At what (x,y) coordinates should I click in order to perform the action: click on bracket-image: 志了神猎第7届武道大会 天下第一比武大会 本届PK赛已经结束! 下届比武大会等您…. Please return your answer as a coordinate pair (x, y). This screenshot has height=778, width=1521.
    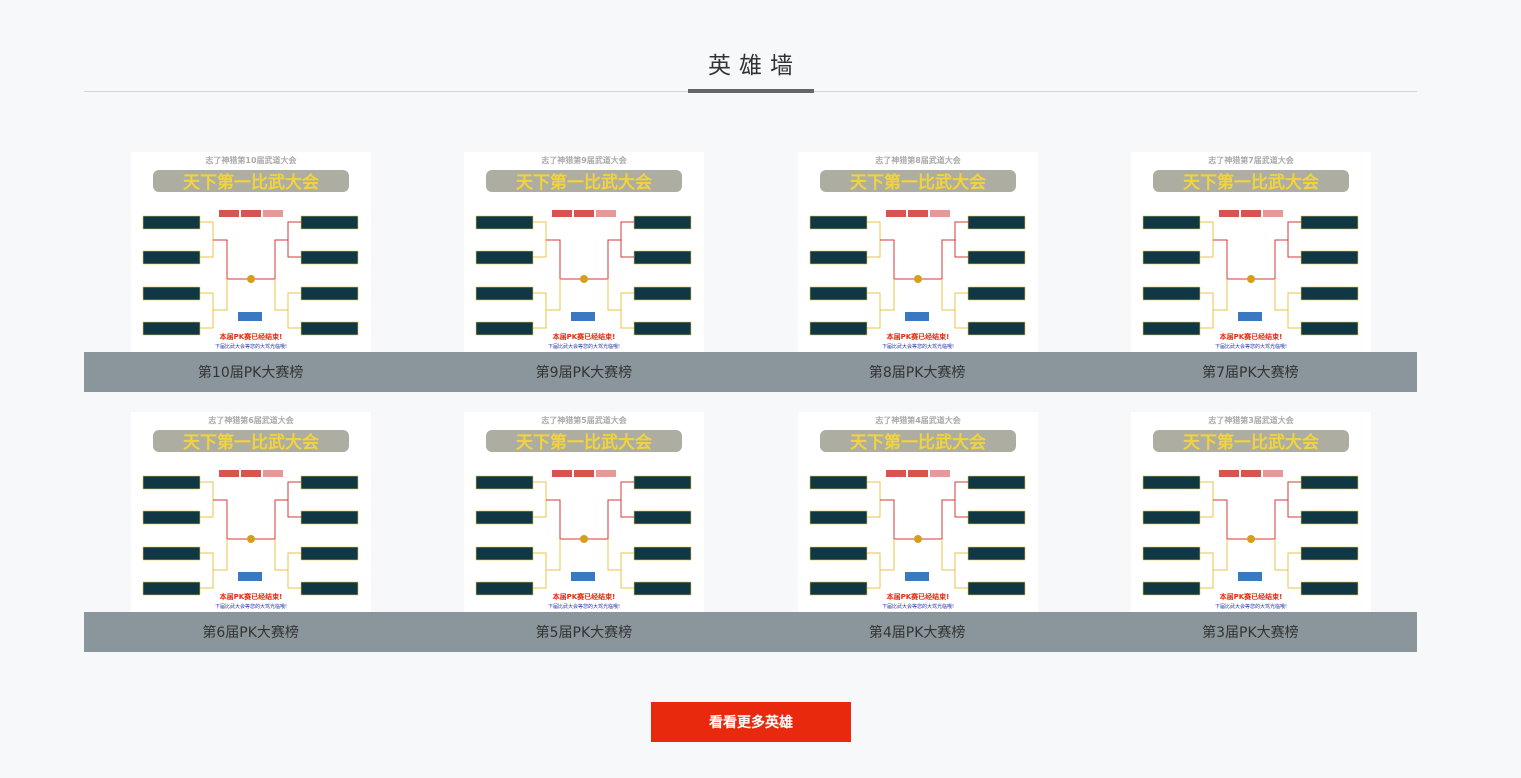
    Looking at the image, I should click on (1250, 252).